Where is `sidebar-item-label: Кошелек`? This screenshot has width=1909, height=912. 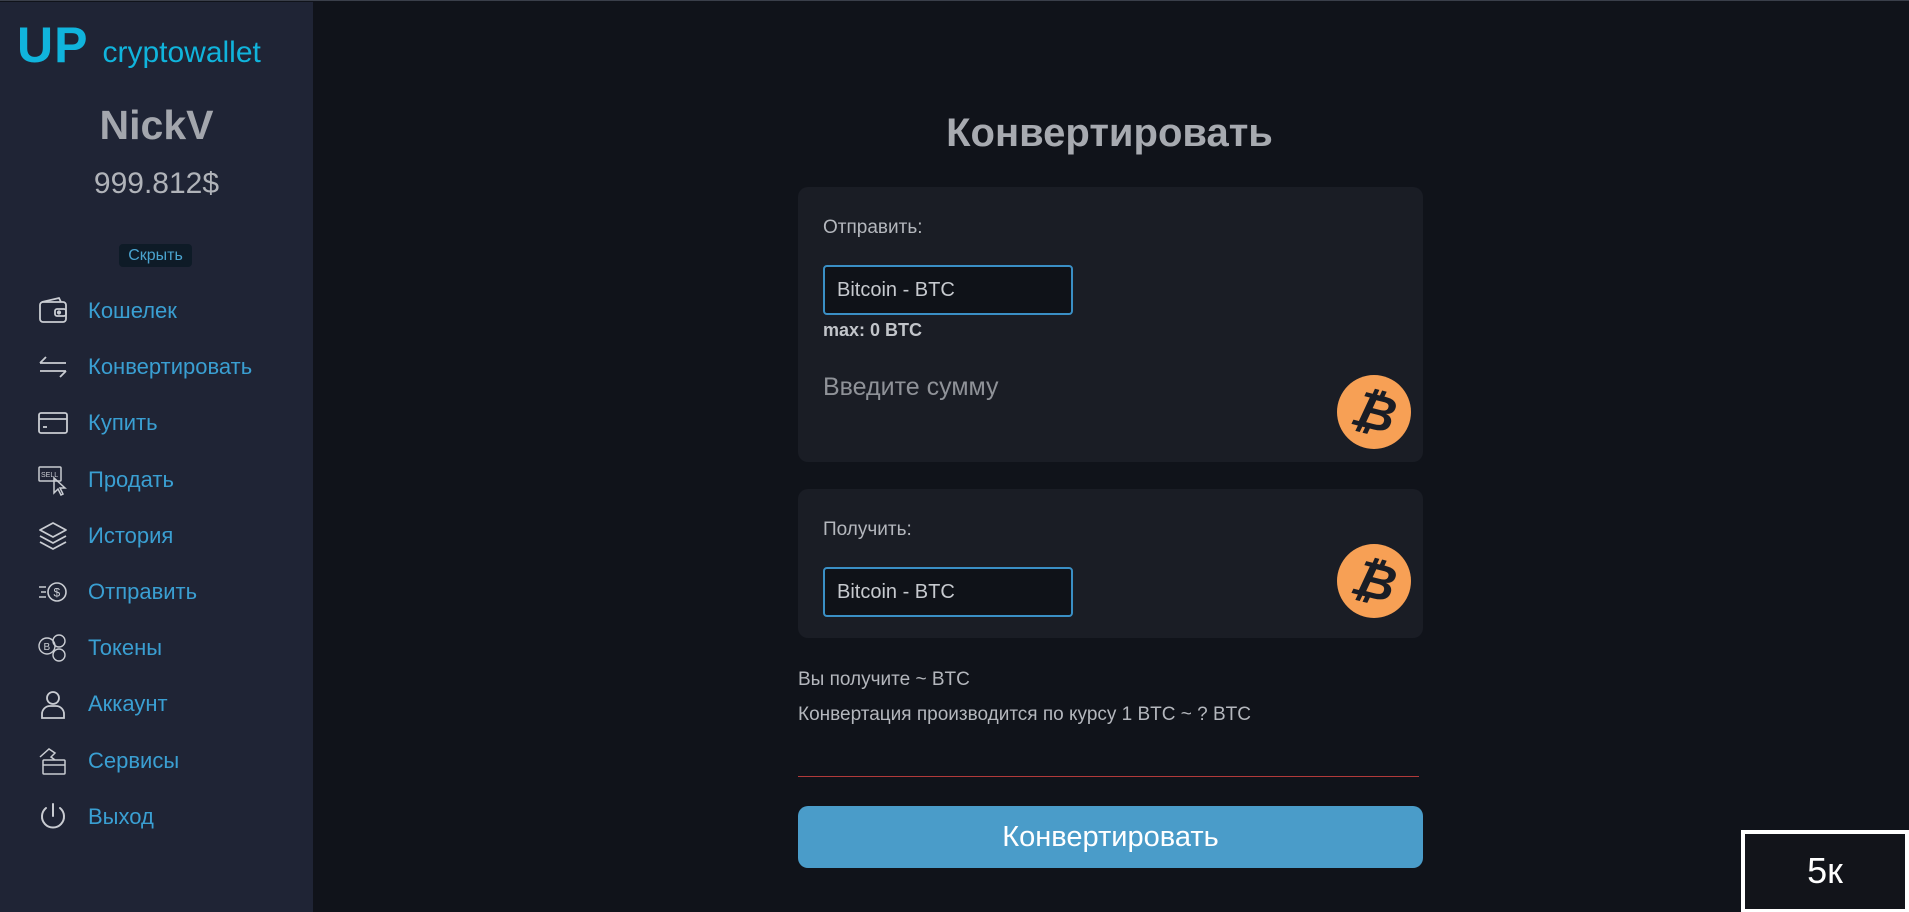
sidebar-item-label: Кошелек is located at coordinates (132, 311).